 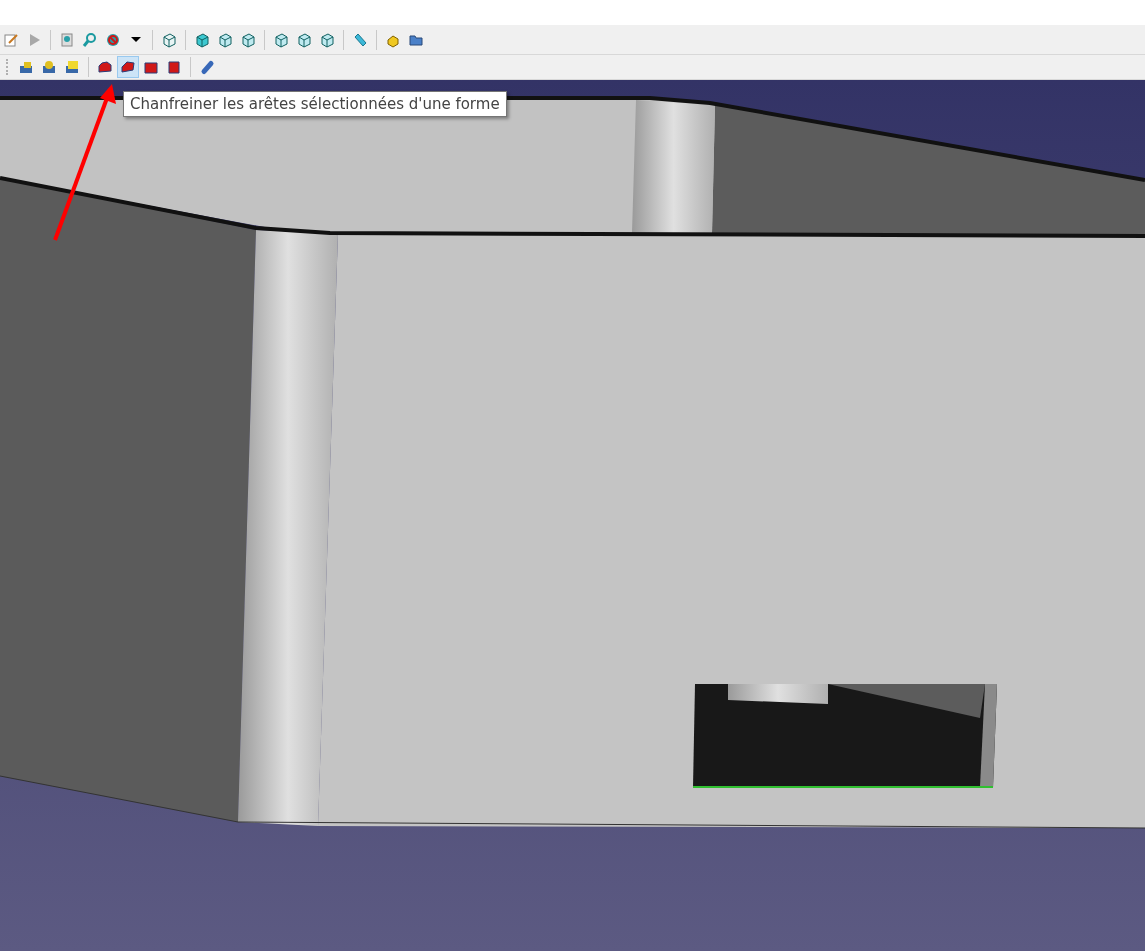 I want to click on chamfer-icon, so click(x=128, y=67).